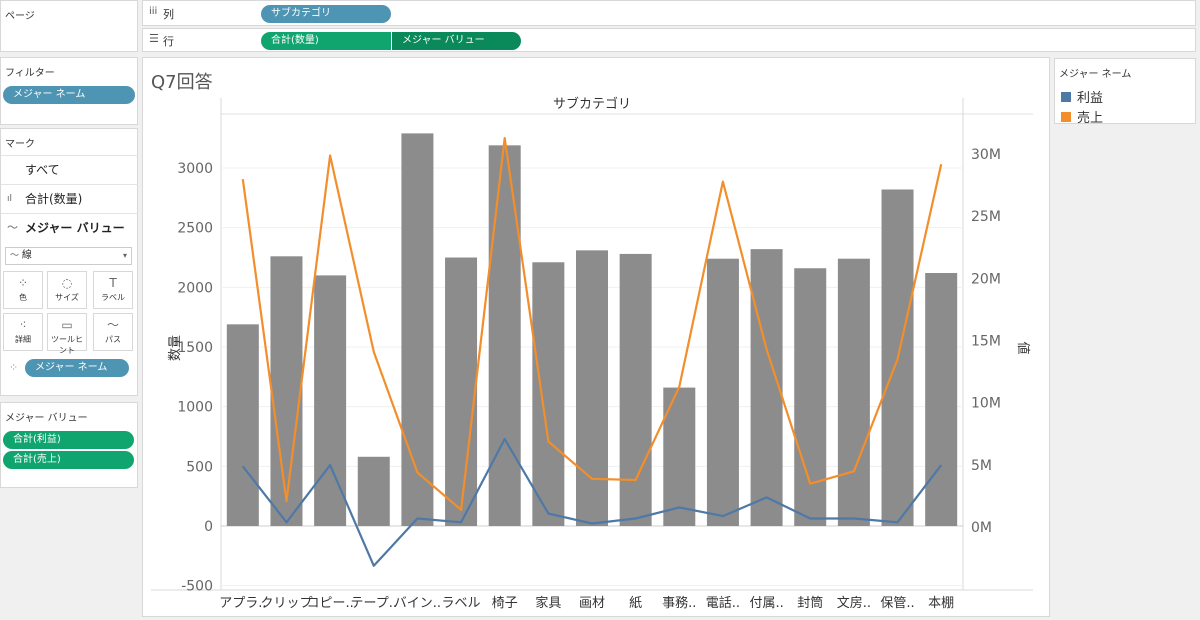  I want to click on pages-label: ページ, so click(20, 16).